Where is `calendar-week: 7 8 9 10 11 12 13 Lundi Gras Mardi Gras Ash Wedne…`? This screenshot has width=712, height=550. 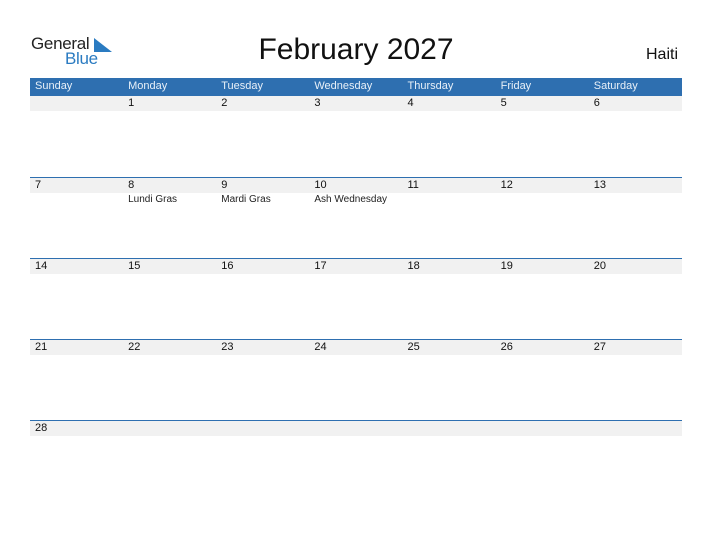 calendar-week: 7 8 9 10 11 12 13 Lundi Gras Mardi Gras Ash Wedne… is located at coordinates (356, 217).